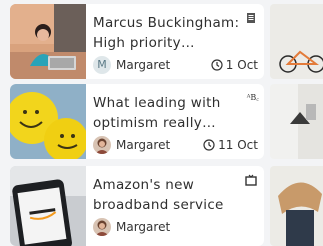  What do you see at coordinates (175, 227) in the screenshot?
I see `card-meta: Margaret` at bounding box center [175, 227].